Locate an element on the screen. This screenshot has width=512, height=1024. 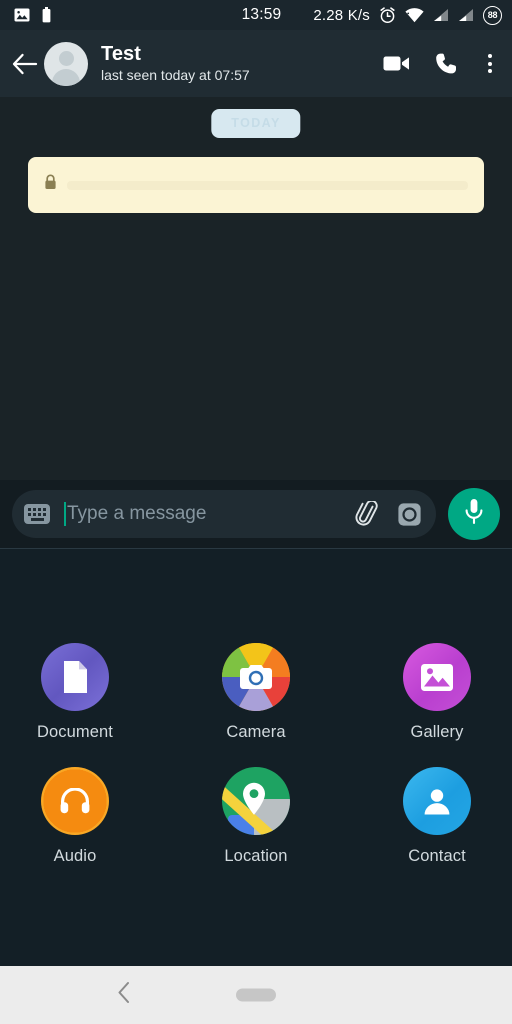
chat-header: Test last seen today at 07:57 is located at coordinates (256, 63).